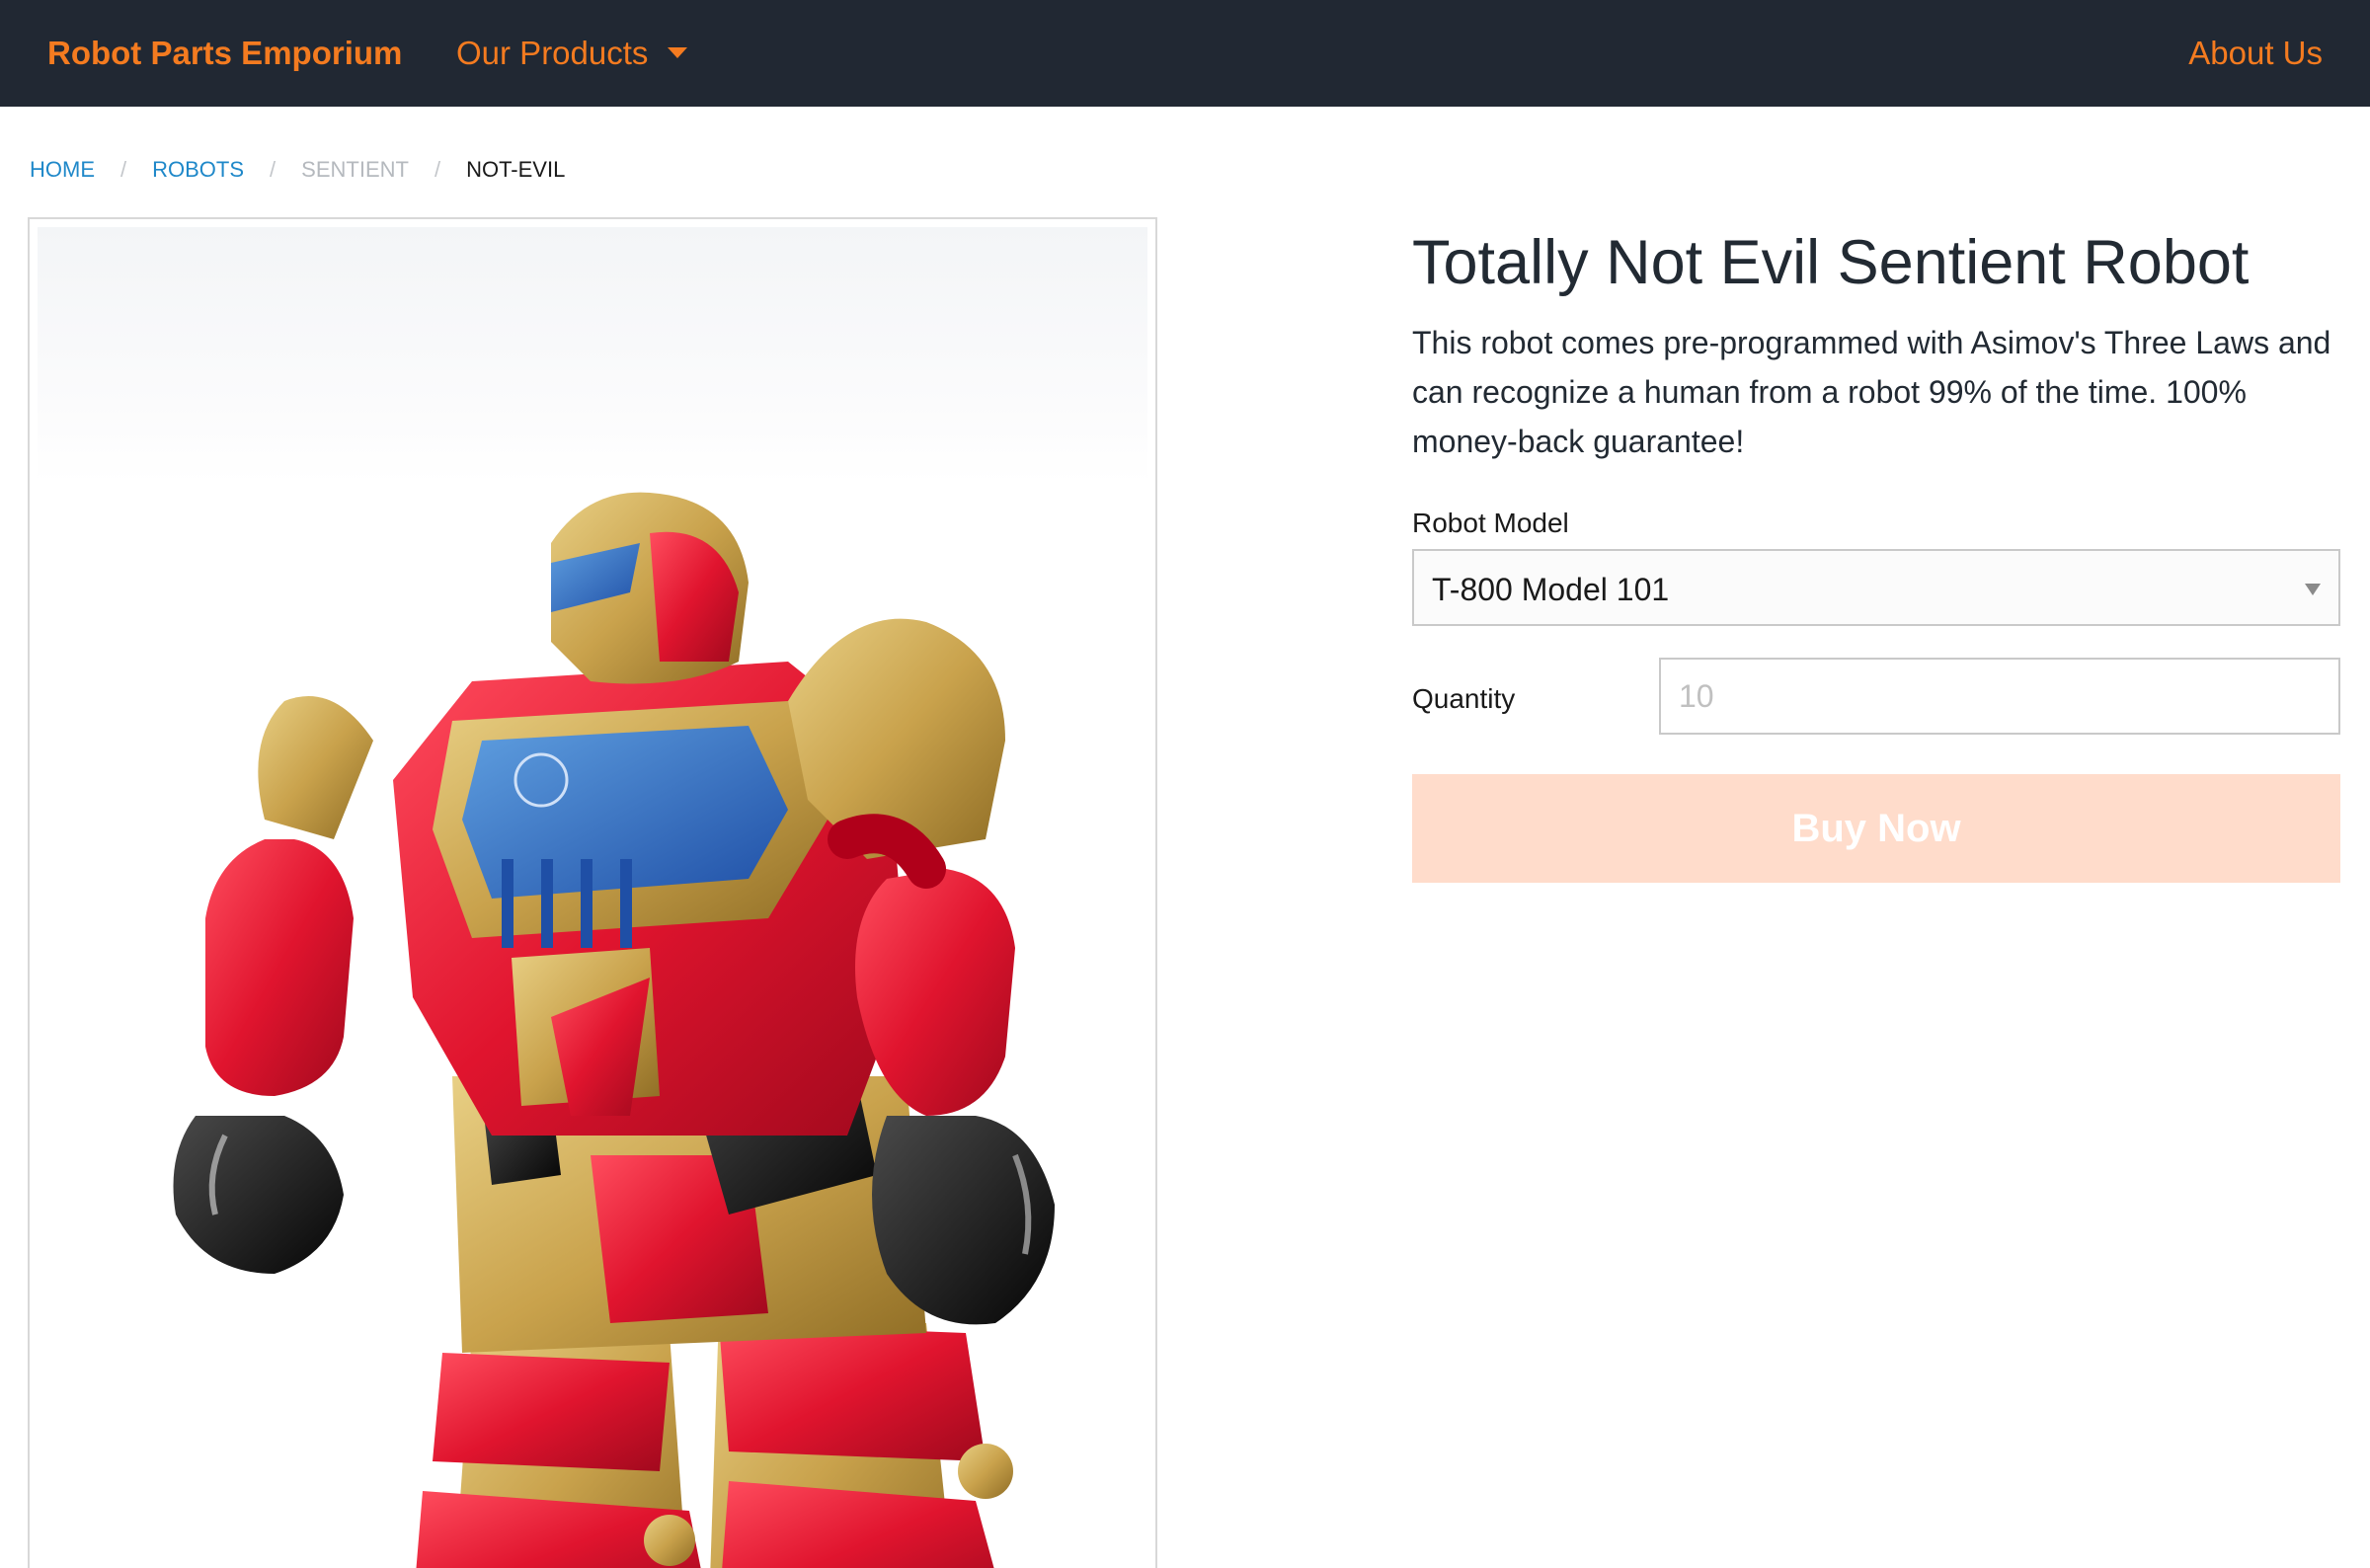 Image resolution: width=2370 pixels, height=1568 pixels. Describe the element at coordinates (1876, 828) in the screenshot. I see `buy-now-button: Buy Now` at that location.